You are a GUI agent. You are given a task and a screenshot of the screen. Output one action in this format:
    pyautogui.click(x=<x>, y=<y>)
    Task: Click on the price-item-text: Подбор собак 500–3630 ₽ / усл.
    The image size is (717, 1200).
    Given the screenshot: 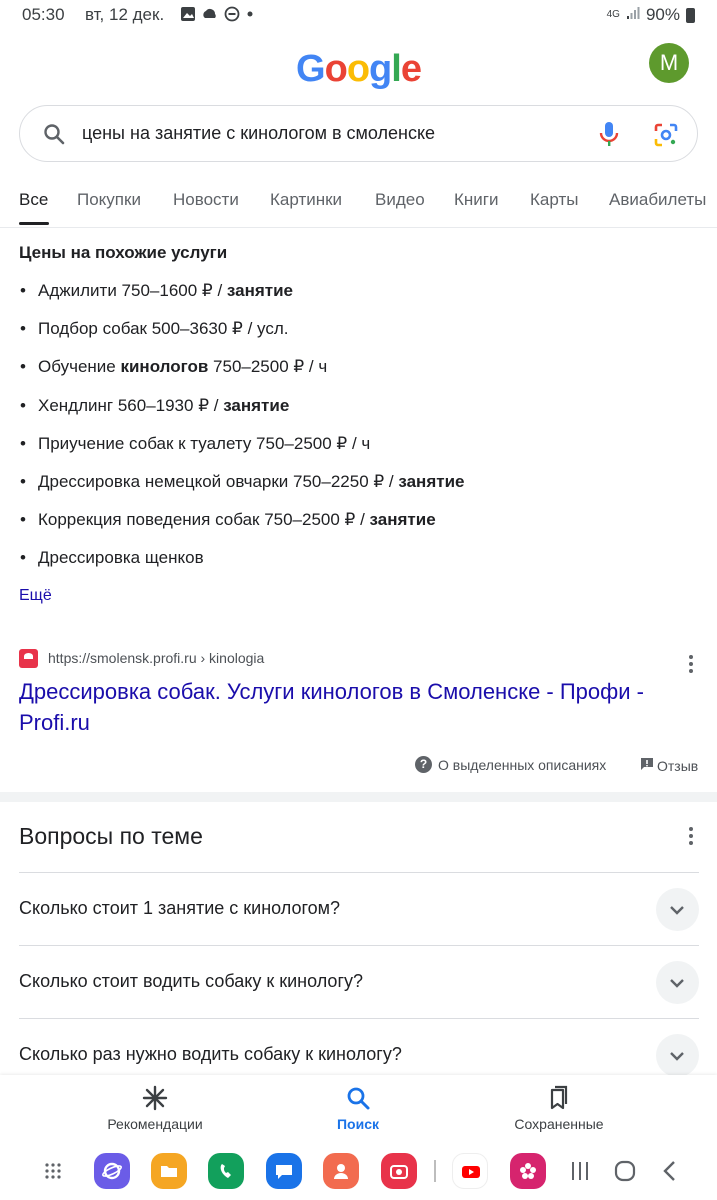 What is the action you would take?
    pyautogui.click(x=163, y=328)
    